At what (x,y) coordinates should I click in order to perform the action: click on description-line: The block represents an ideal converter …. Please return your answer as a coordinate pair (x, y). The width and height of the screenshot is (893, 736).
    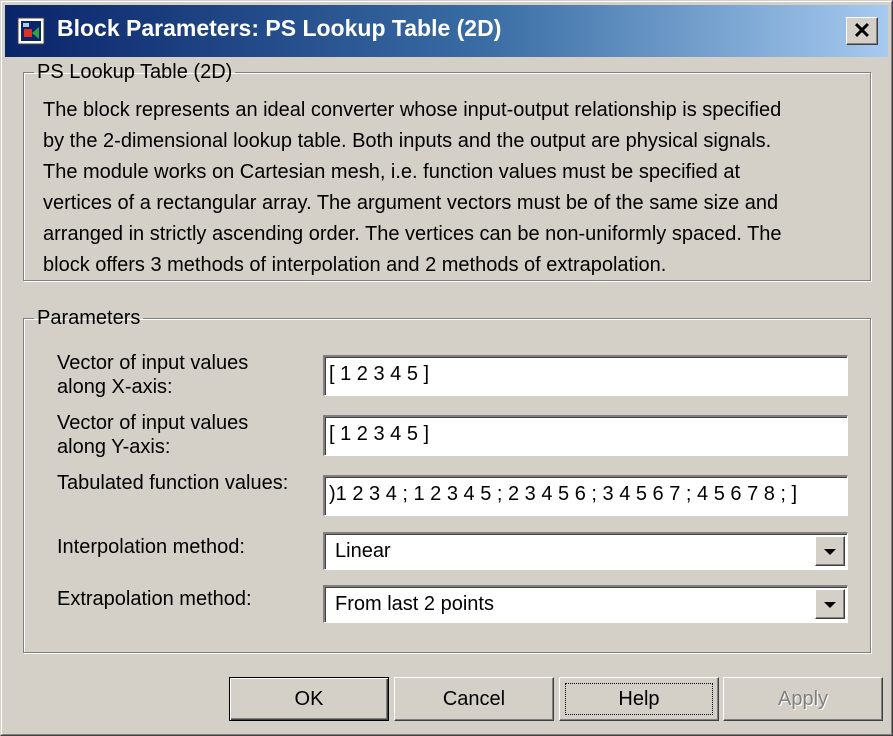
    Looking at the image, I should click on (412, 110).